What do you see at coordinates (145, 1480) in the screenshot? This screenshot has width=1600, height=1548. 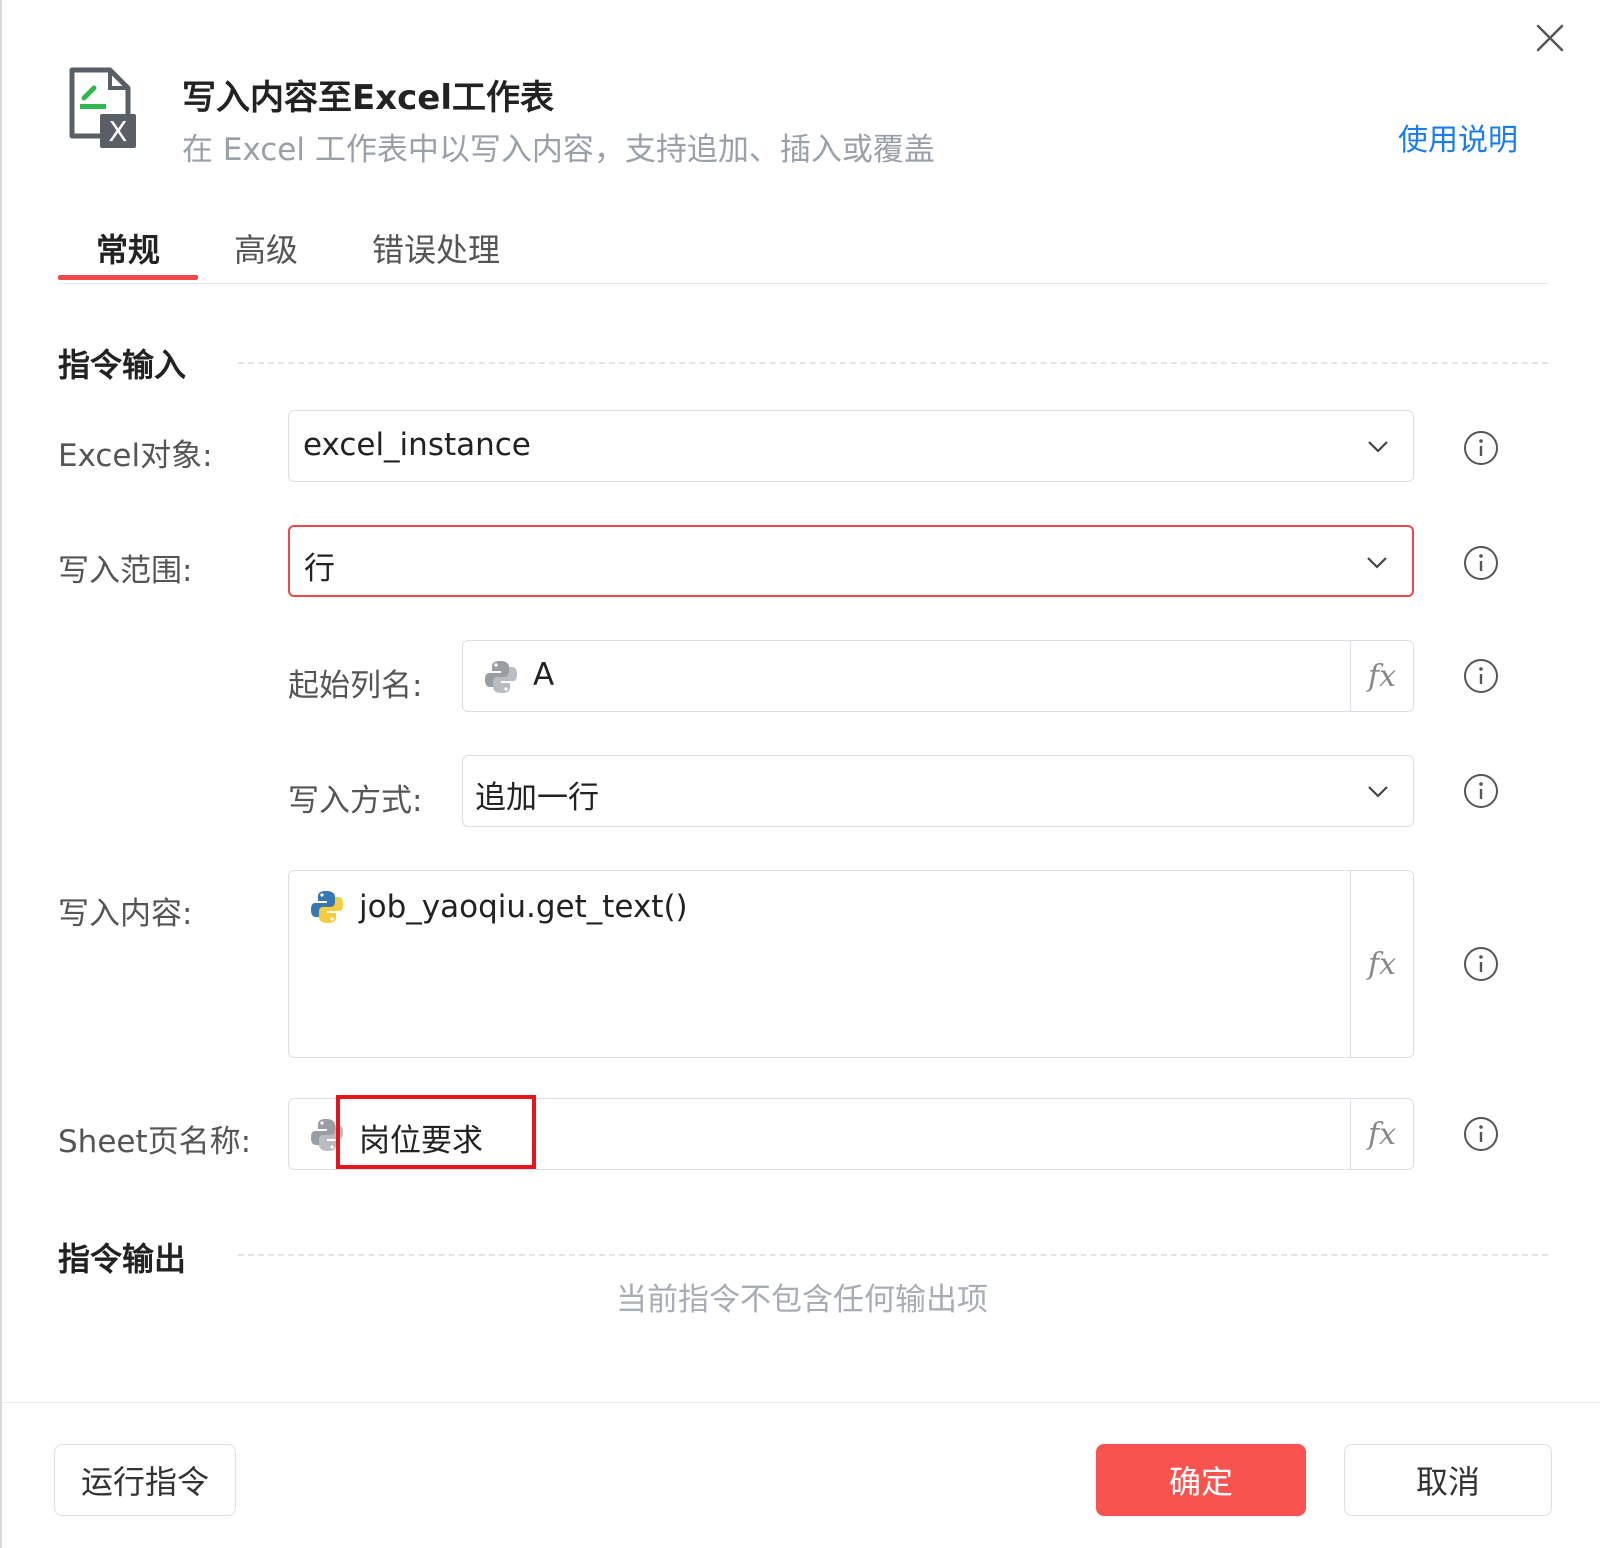 I see `run-command-button: 运行指令` at bounding box center [145, 1480].